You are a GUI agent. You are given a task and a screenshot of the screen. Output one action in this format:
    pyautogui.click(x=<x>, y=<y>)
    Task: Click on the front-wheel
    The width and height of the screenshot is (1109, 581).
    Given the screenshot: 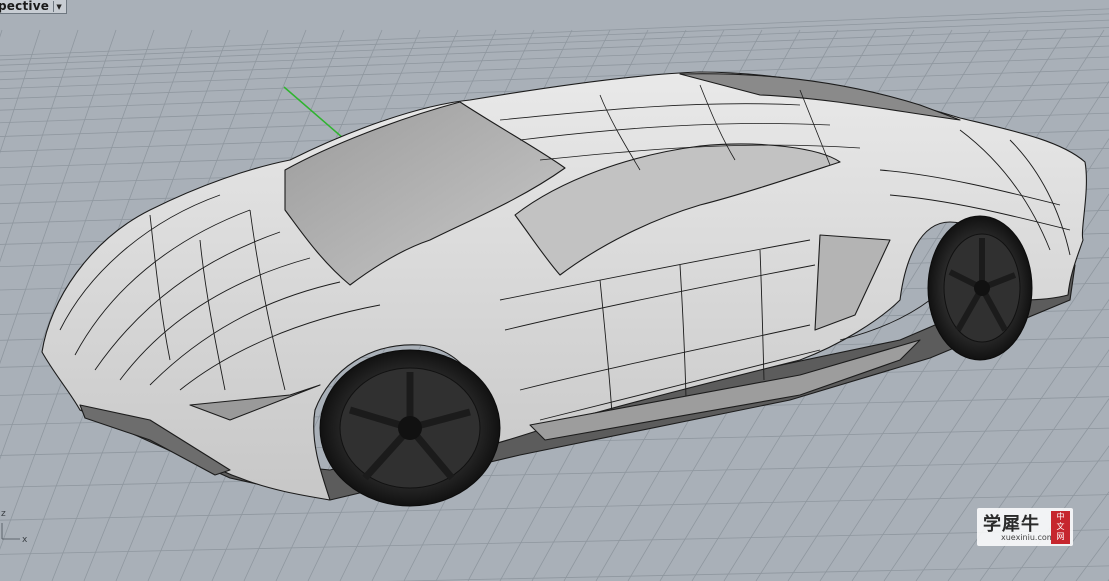 What is the action you would take?
    pyautogui.click(x=410, y=428)
    